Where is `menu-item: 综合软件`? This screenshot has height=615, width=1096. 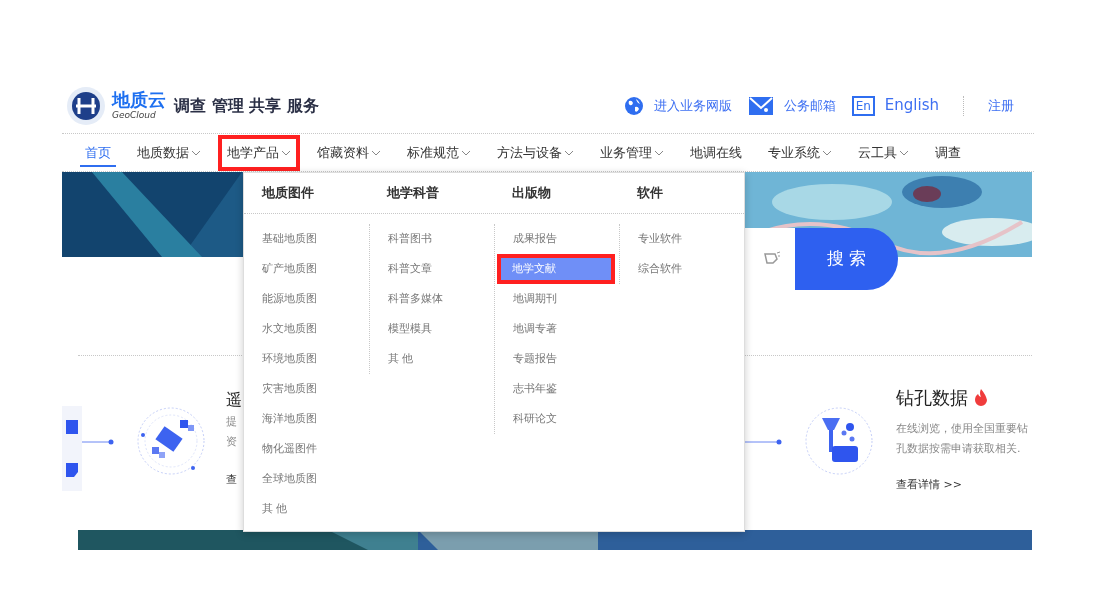
menu-item: 综合软件 is located at coordinates (682, 269).